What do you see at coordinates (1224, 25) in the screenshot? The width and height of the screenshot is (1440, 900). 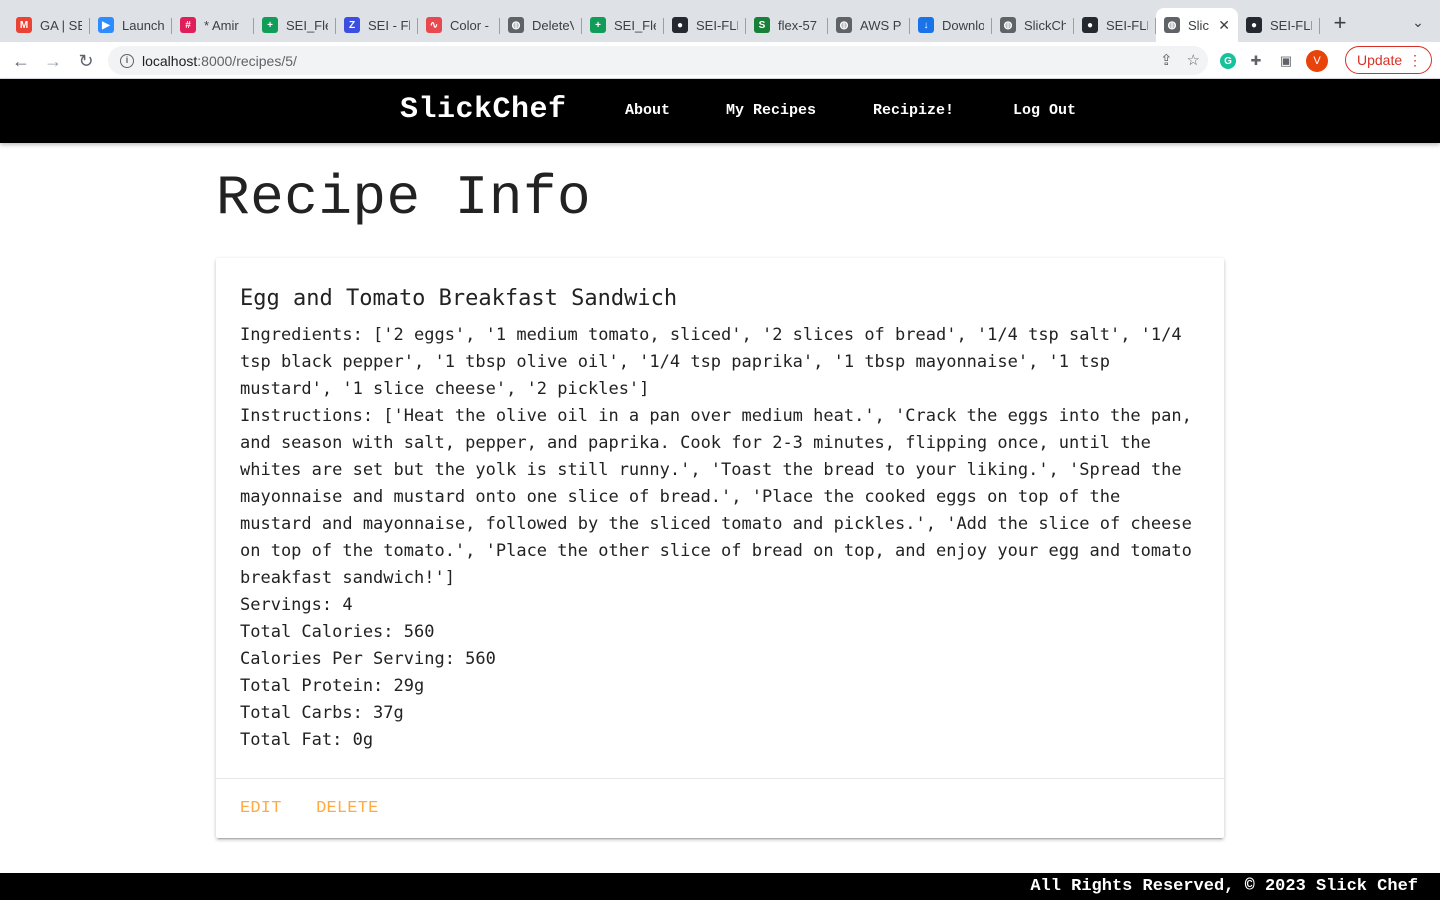 I see `close-tab-icon: ✕` at bounding box center [1224, 25].